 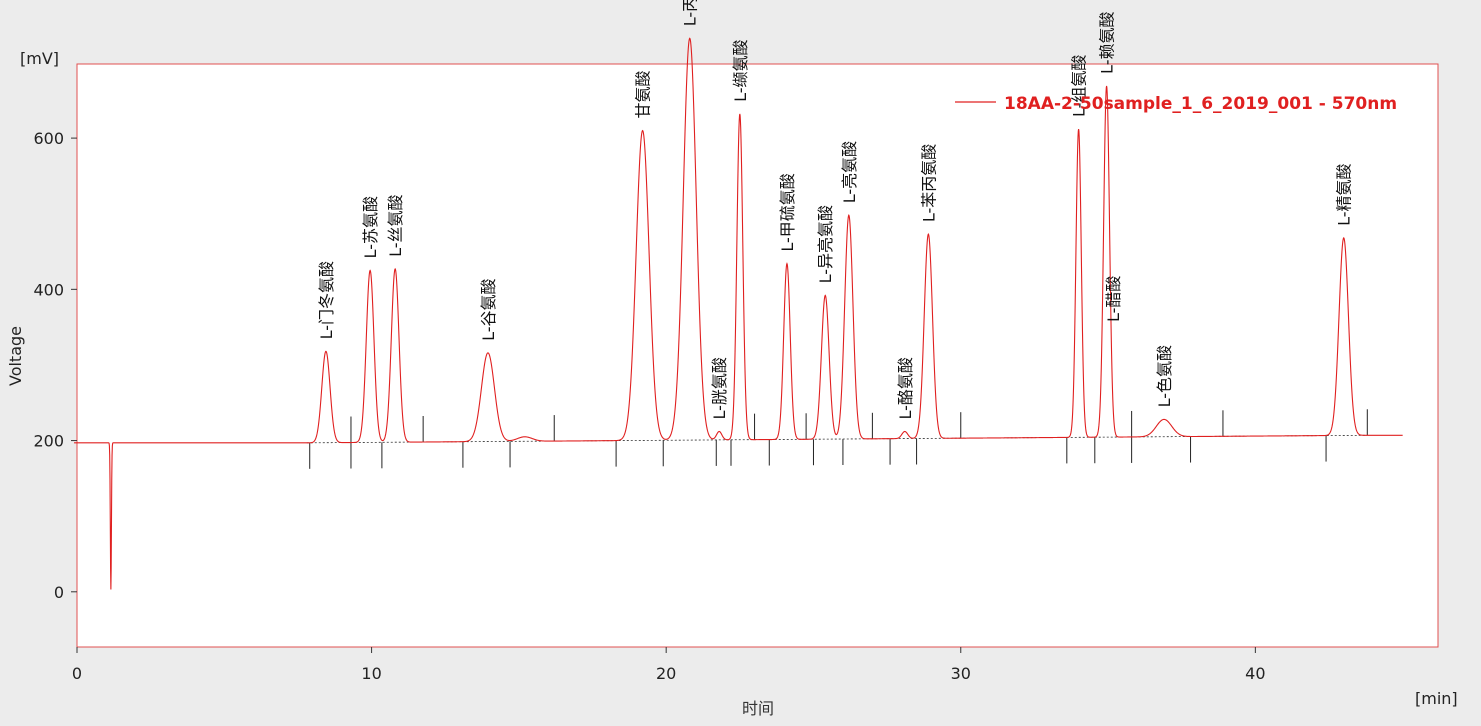 I want to click on legend-series-name: 18AA-2-50sample_1_6_2019_001 - 570nm, so click(x=1200, y=104).